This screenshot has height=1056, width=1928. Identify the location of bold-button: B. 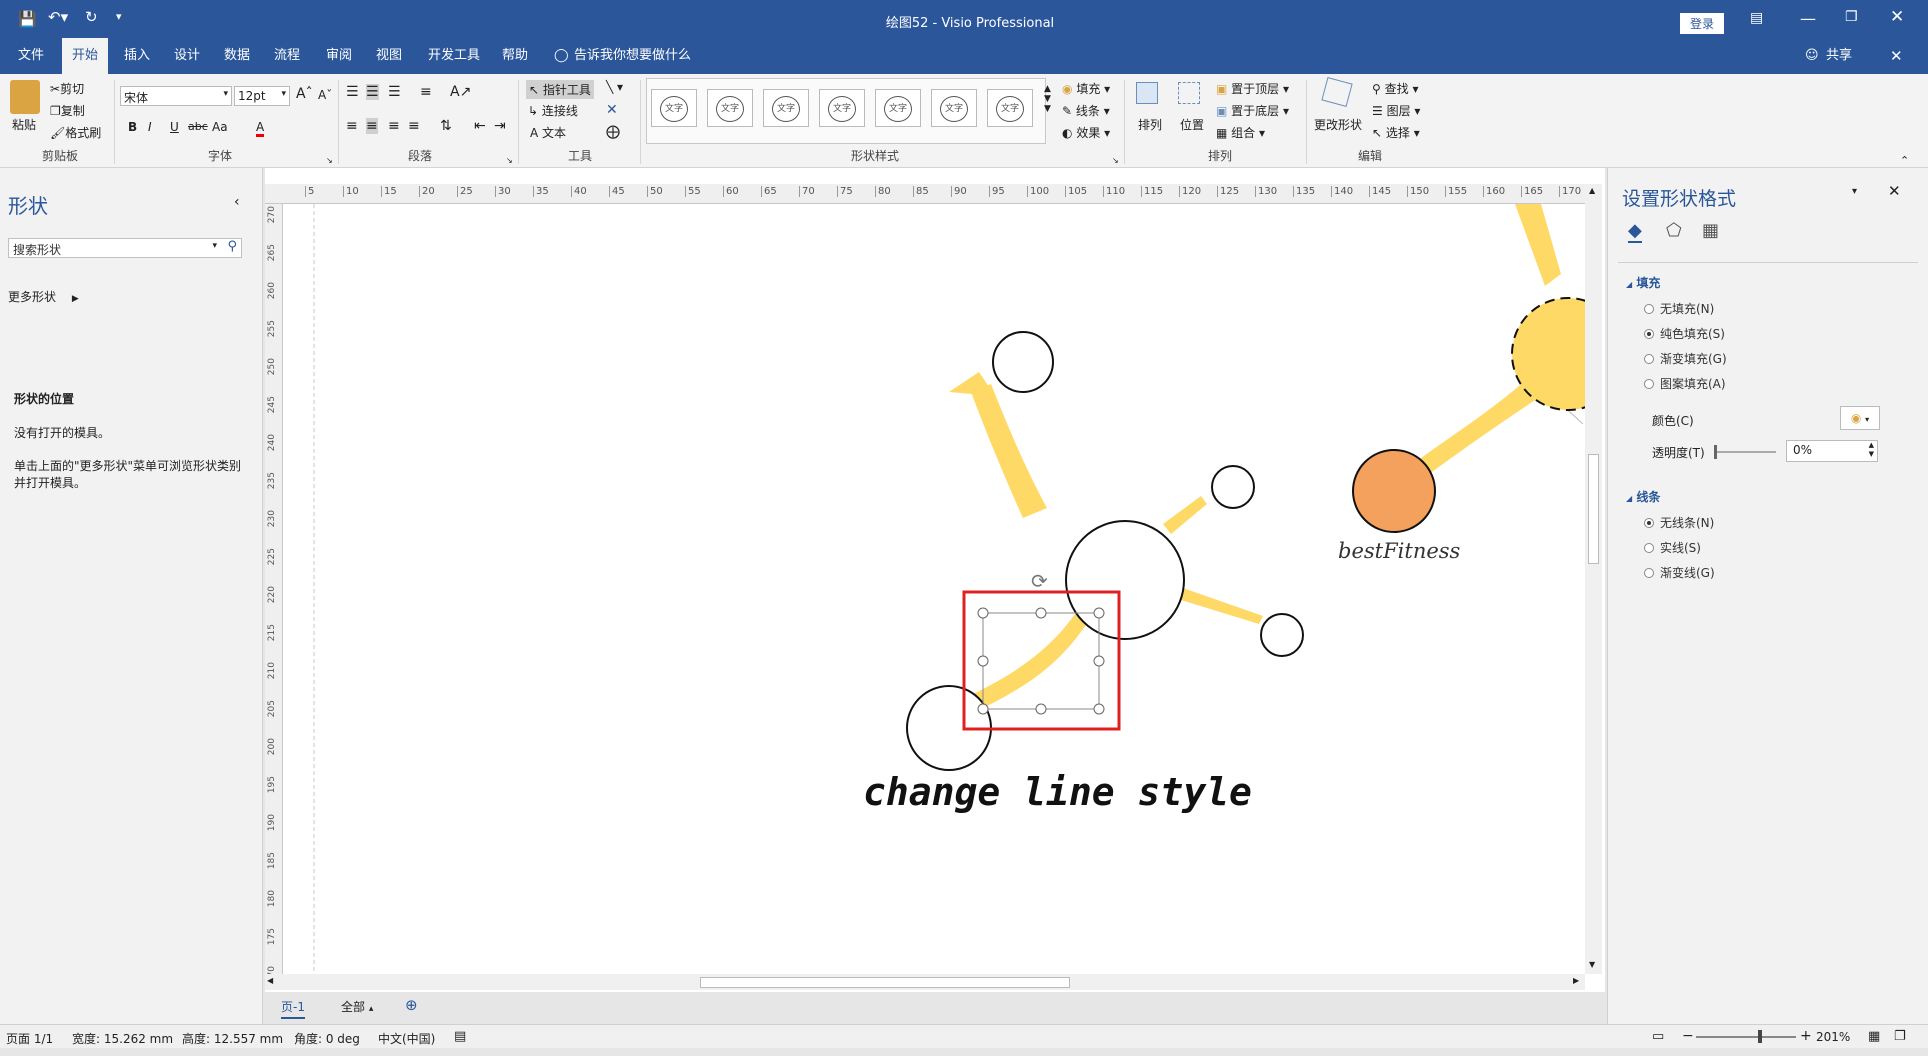
(132, 127).